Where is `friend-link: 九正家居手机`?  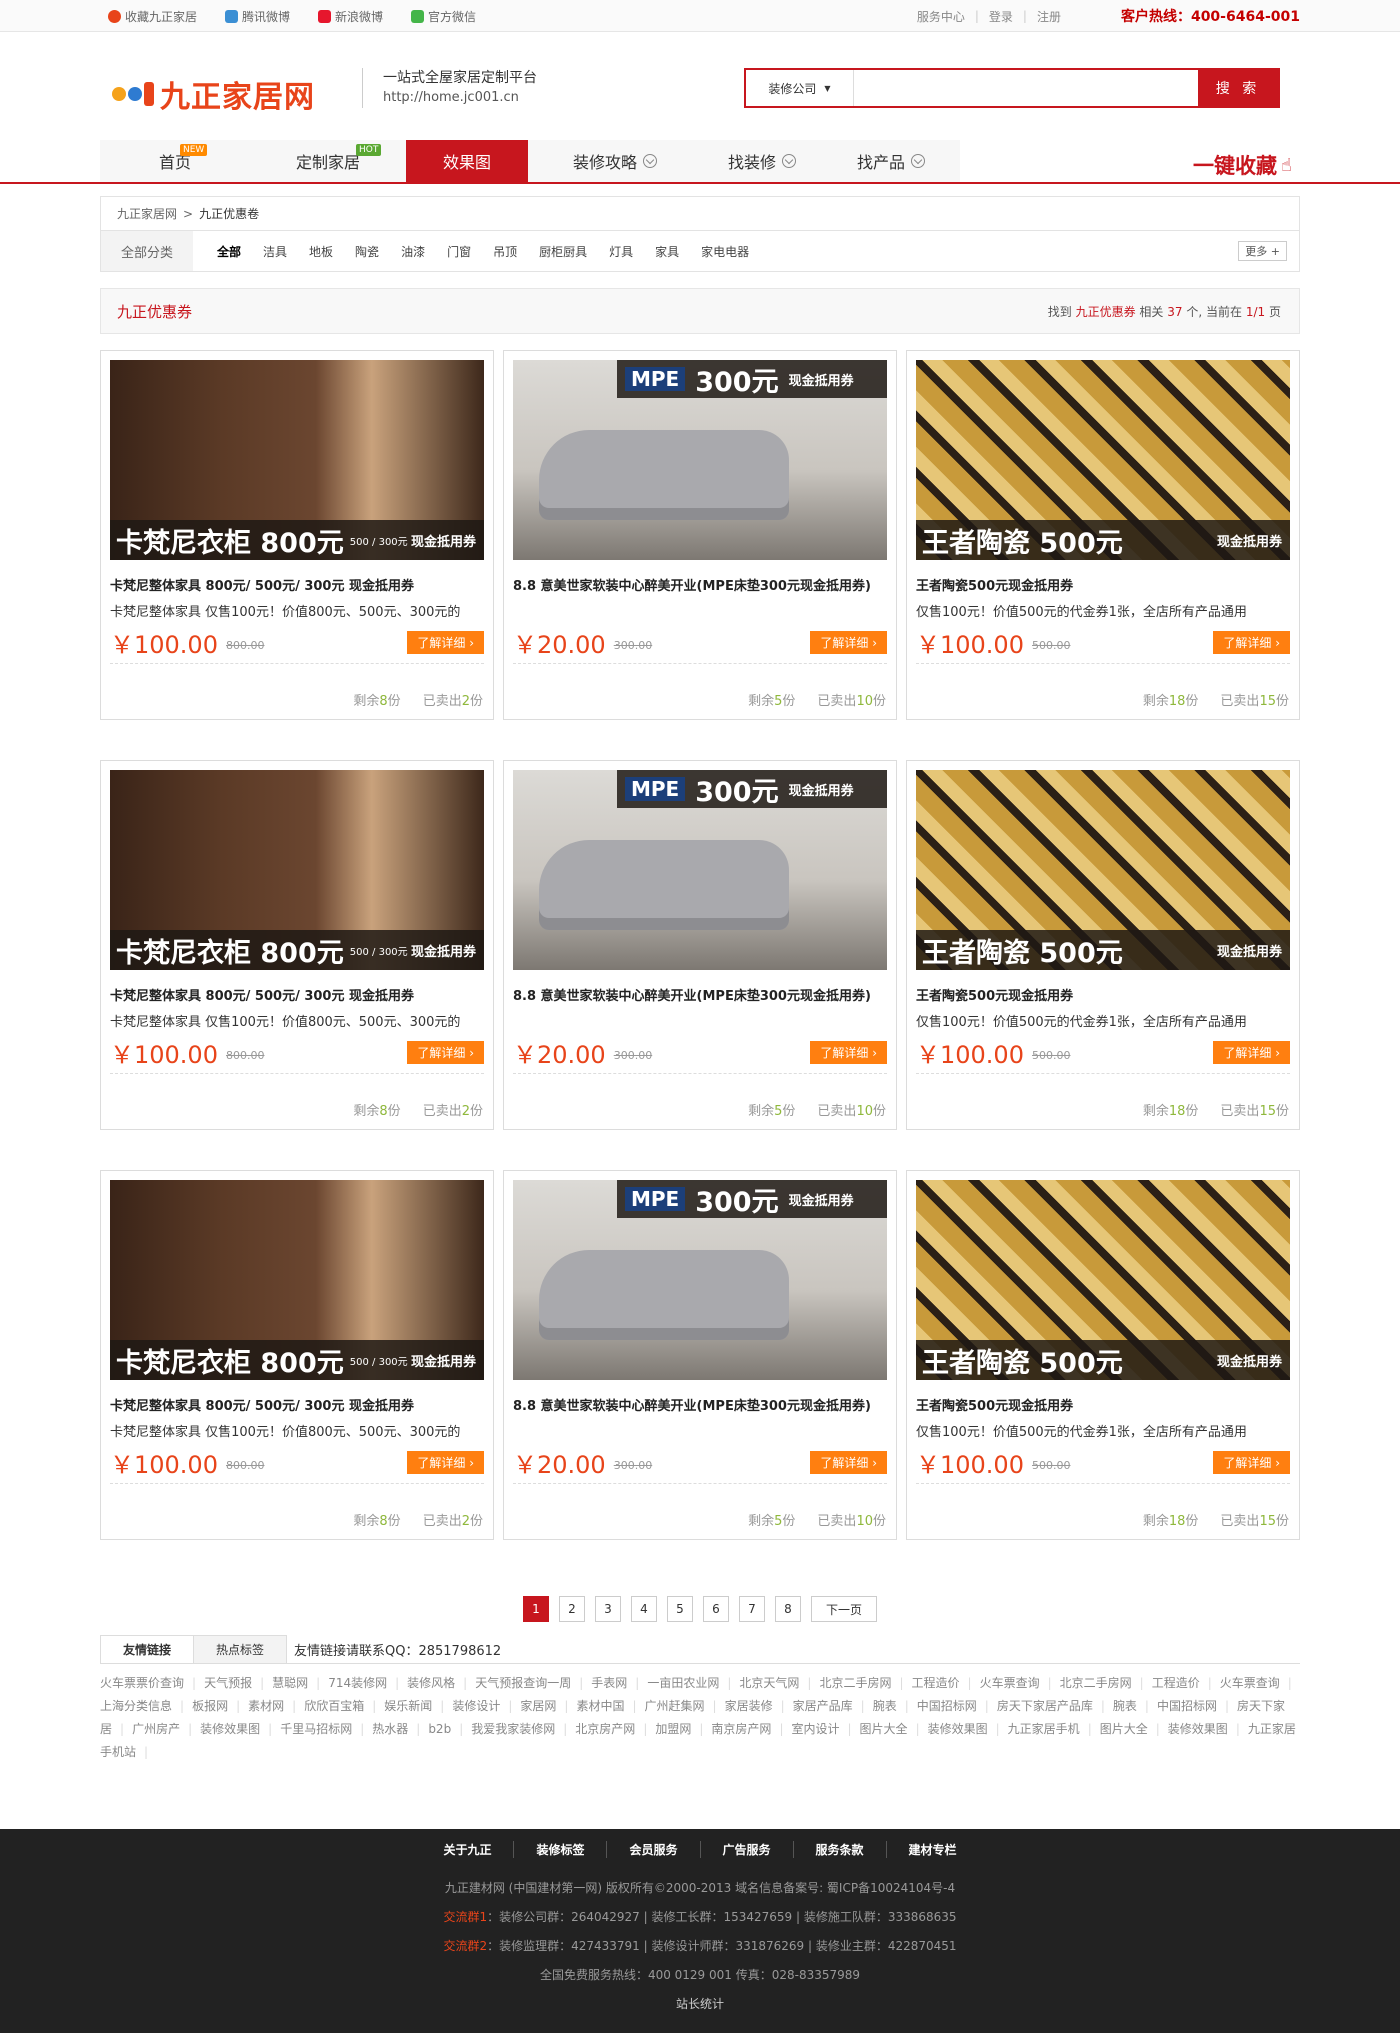
friend-link: 九正家居手机 is located at coordinates (1050, 1729).